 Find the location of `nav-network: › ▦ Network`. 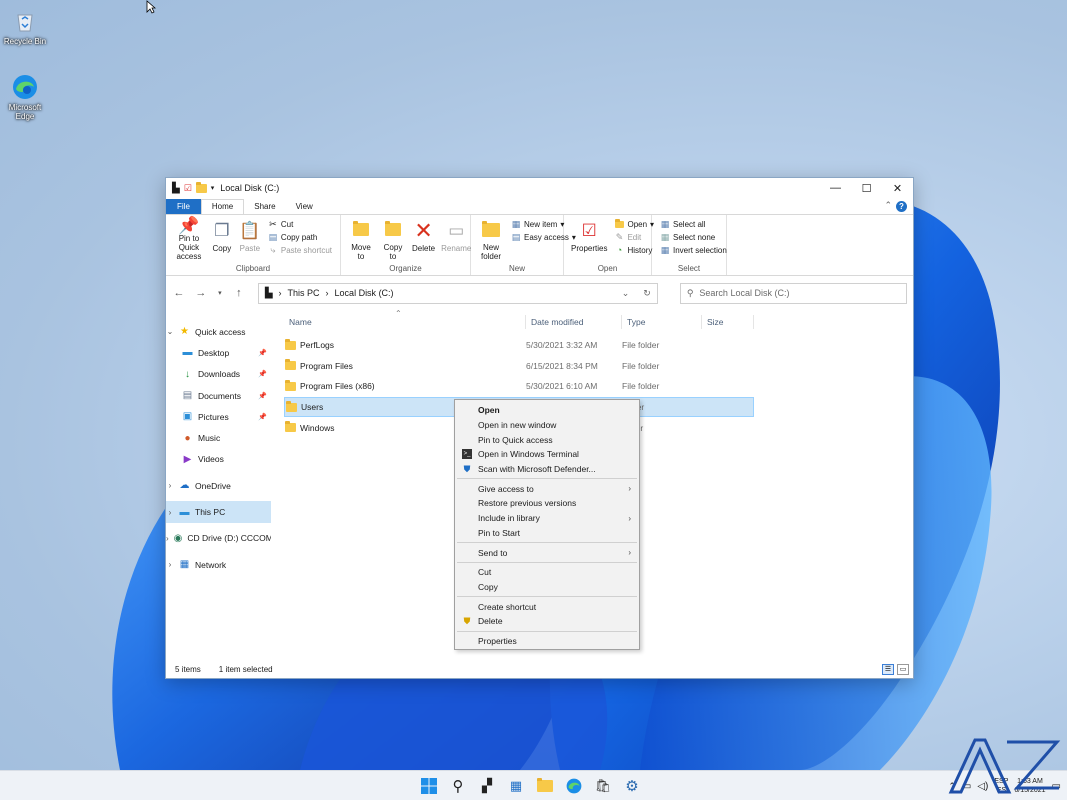

nav-network: › ▦ Network is located at coordinates (218, 564).